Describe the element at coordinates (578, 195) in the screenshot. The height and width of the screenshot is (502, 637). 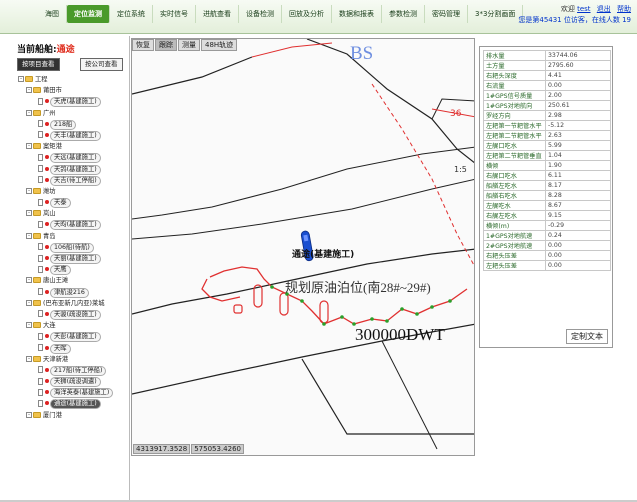
I see `sensor-value: 8.28` at that location.